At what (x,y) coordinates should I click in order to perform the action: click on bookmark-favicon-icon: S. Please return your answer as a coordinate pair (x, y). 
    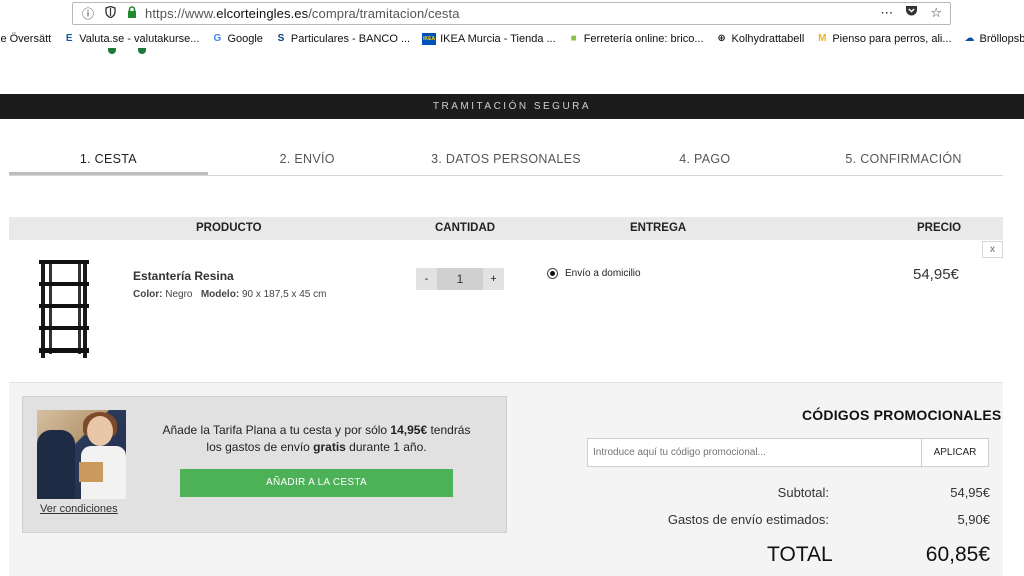
    Looking at the image, I should click on (281, 38).